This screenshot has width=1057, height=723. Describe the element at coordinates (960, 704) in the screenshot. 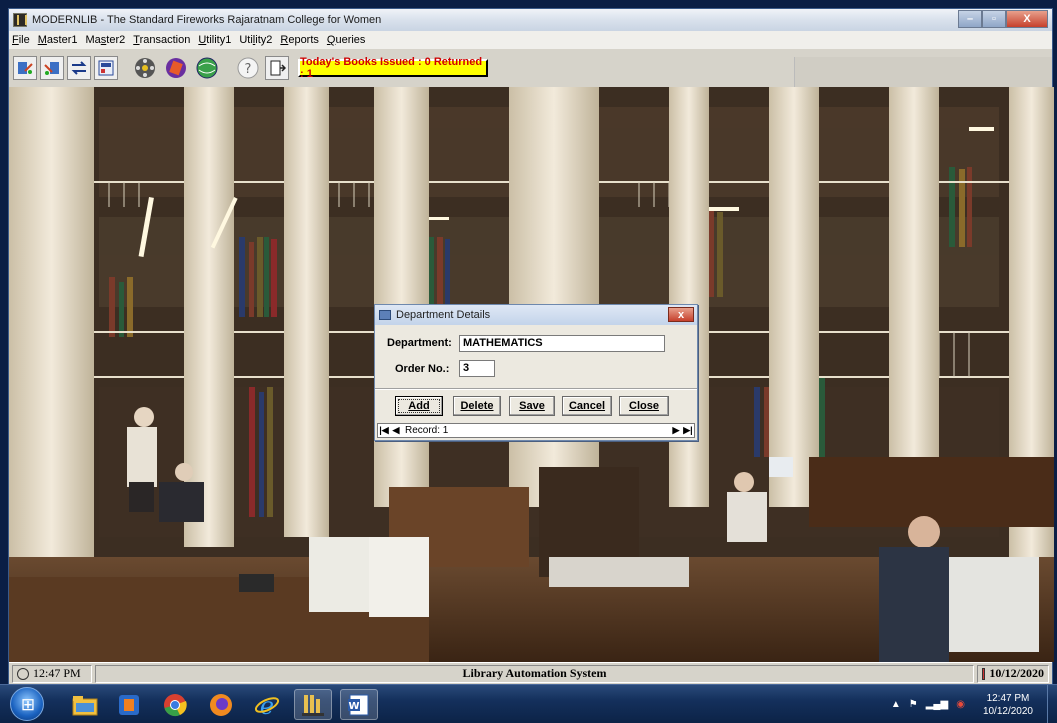

I see `volume-muted-icon: ◉` at that location.